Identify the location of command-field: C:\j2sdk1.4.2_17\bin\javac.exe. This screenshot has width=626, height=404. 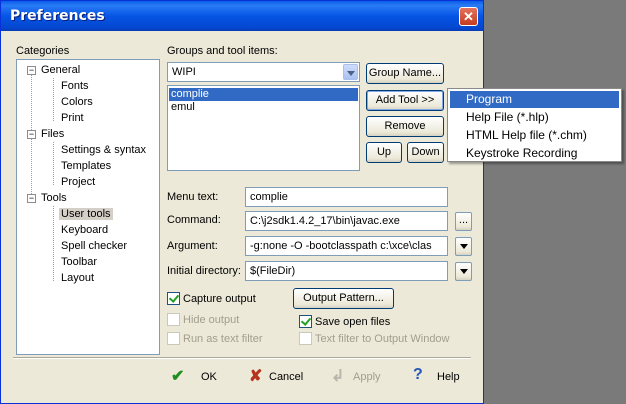
(346, 221).